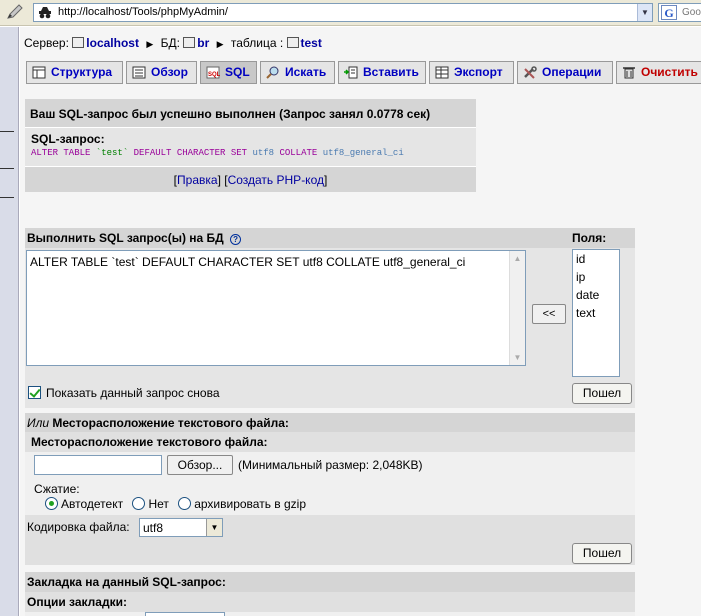  Describe the element at coordinates (330, 238) in the screenshot. I see `sql-form-header: Выполнить SQL запрос(ы) на БД ? Поля:` at that location.